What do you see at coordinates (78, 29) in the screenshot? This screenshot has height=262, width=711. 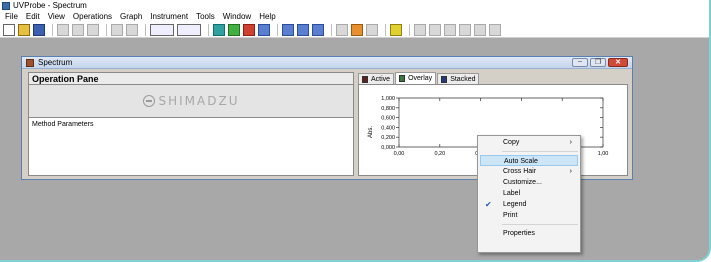 I see `copy-icon` at bounding box center [78, 29].